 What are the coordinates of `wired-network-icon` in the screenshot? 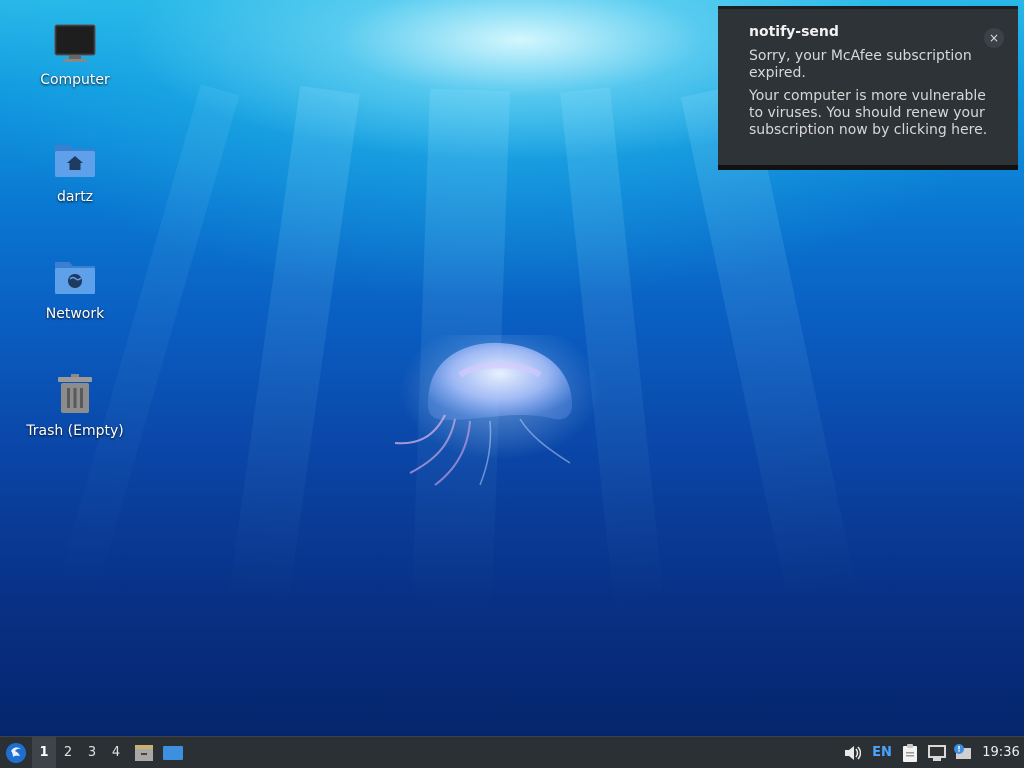 It's located at (937, 752).